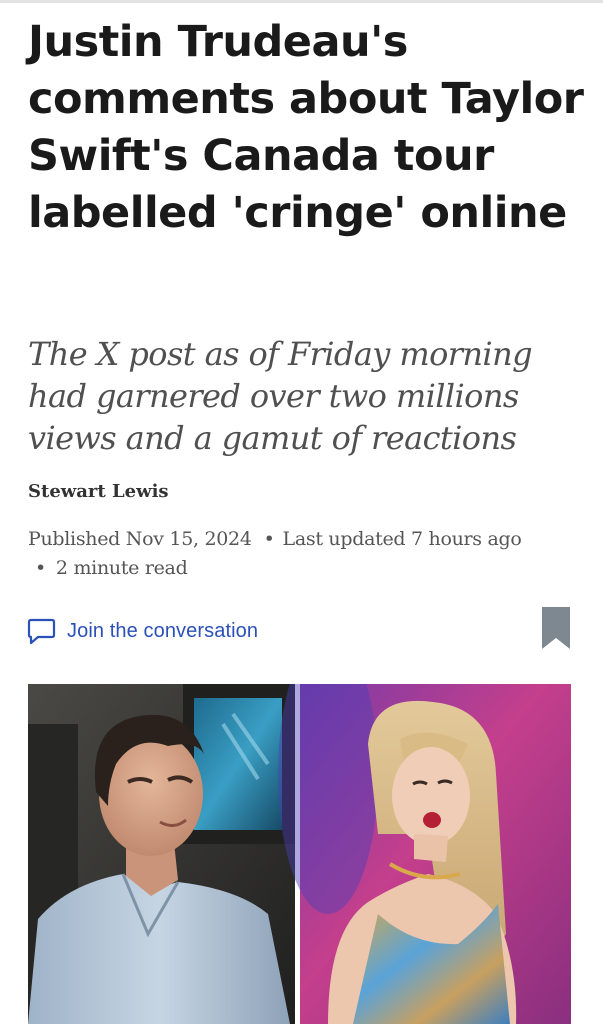  I want to click on author-byline: Stewart Lewis, so click(98, 492).